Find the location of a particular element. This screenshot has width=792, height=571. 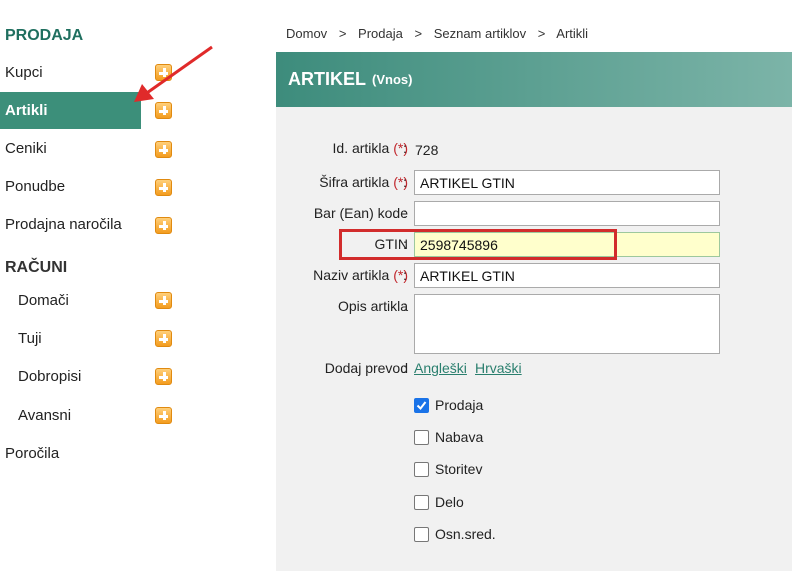

checkbox-nabava: Nabava is located at coordinates (448, 437).